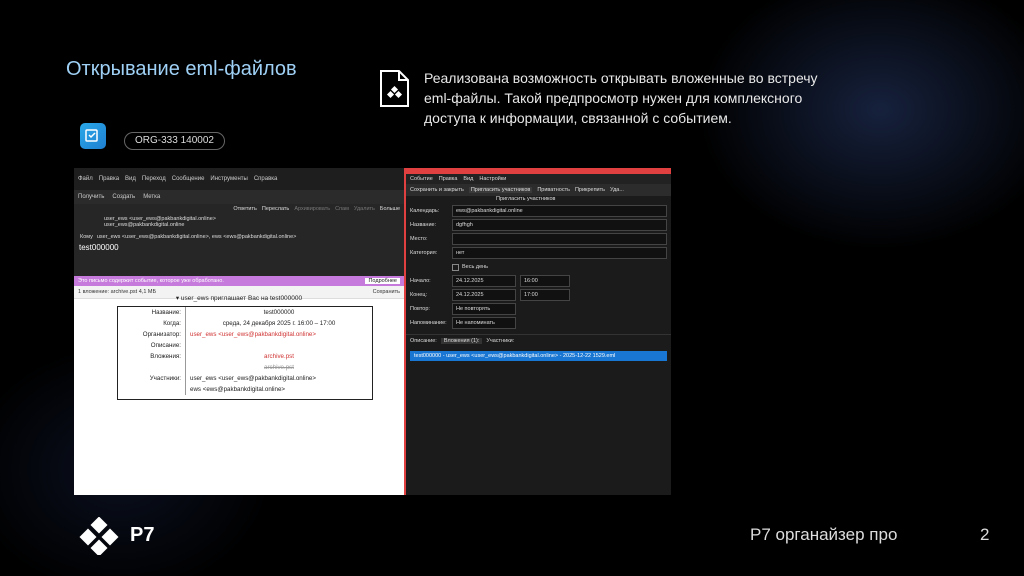 The height and width of the screenshot is (576, 1024). What do you see at coordinates (500, 341) in the screenshot?
I see `tab-participants: Участники:` at bounding box center [500, 341].